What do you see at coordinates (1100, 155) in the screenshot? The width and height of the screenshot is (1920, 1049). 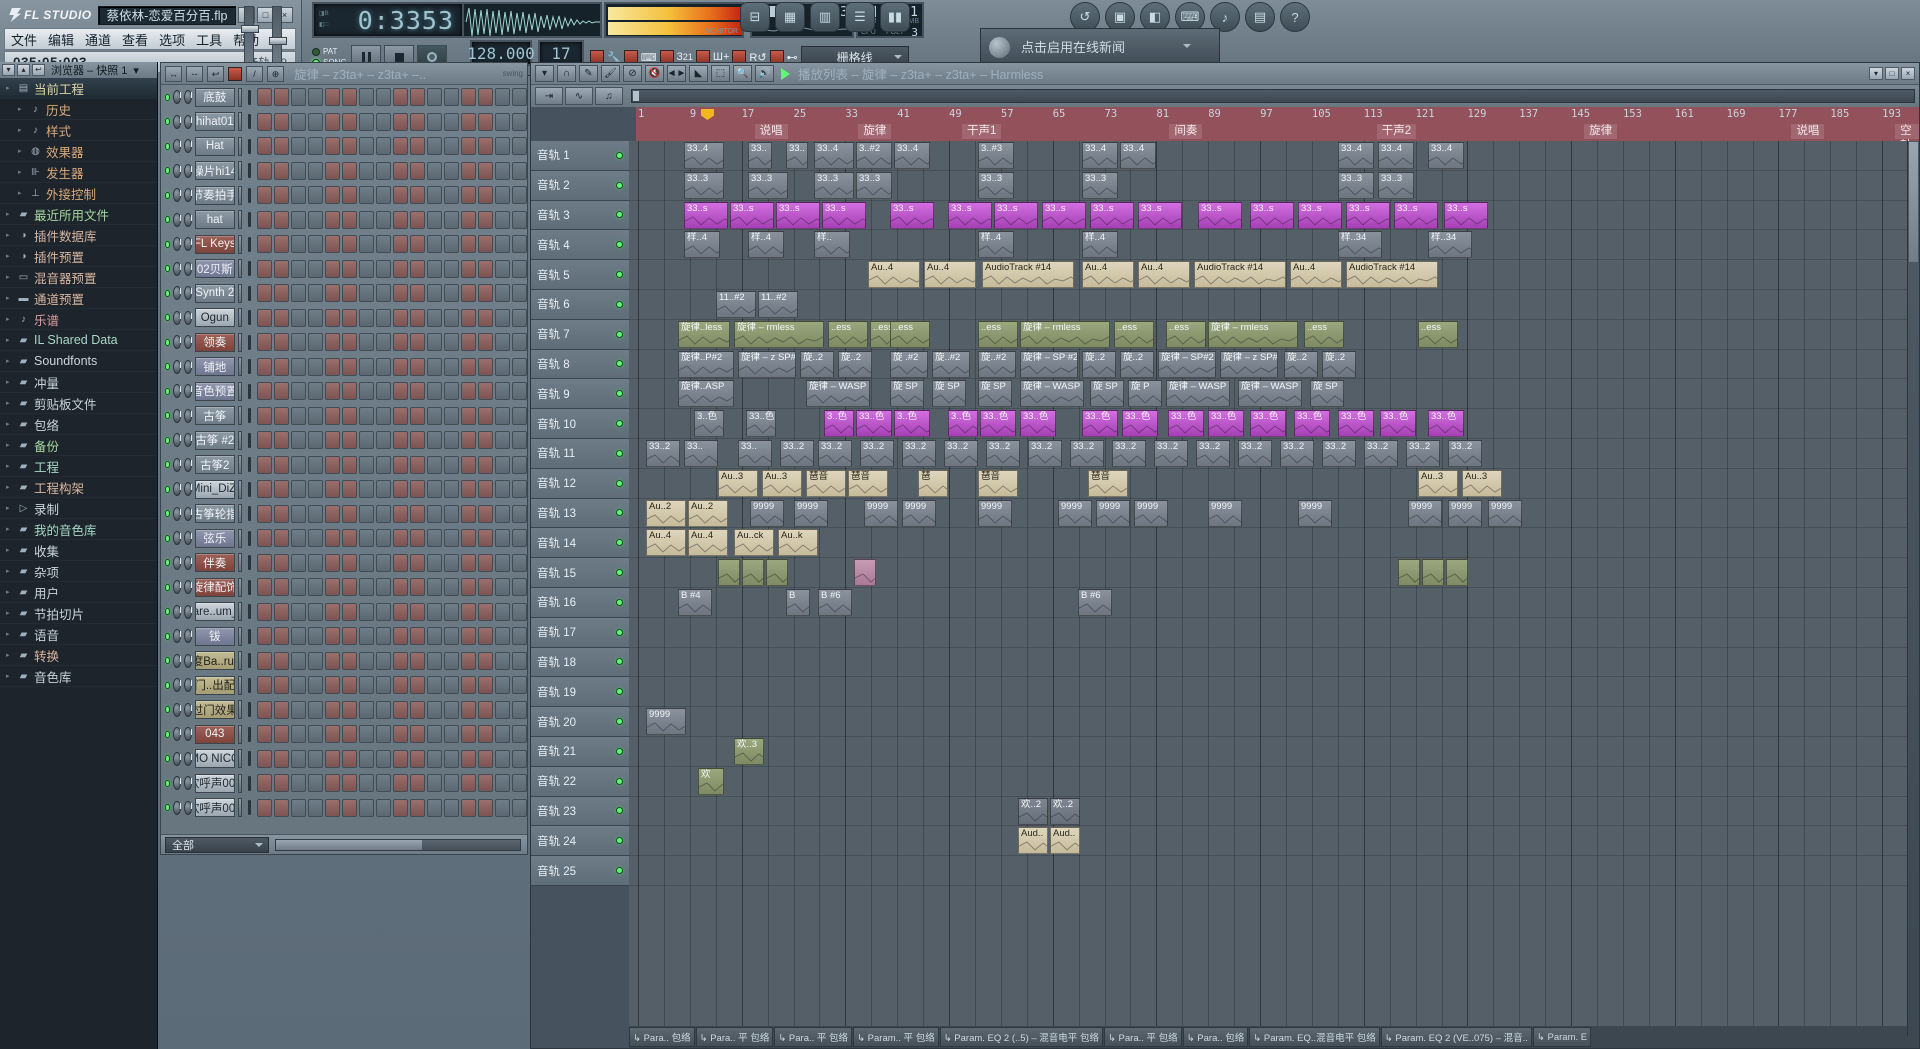 I see `playlist-clip: 33..4` at bounding box center [1100, 155].